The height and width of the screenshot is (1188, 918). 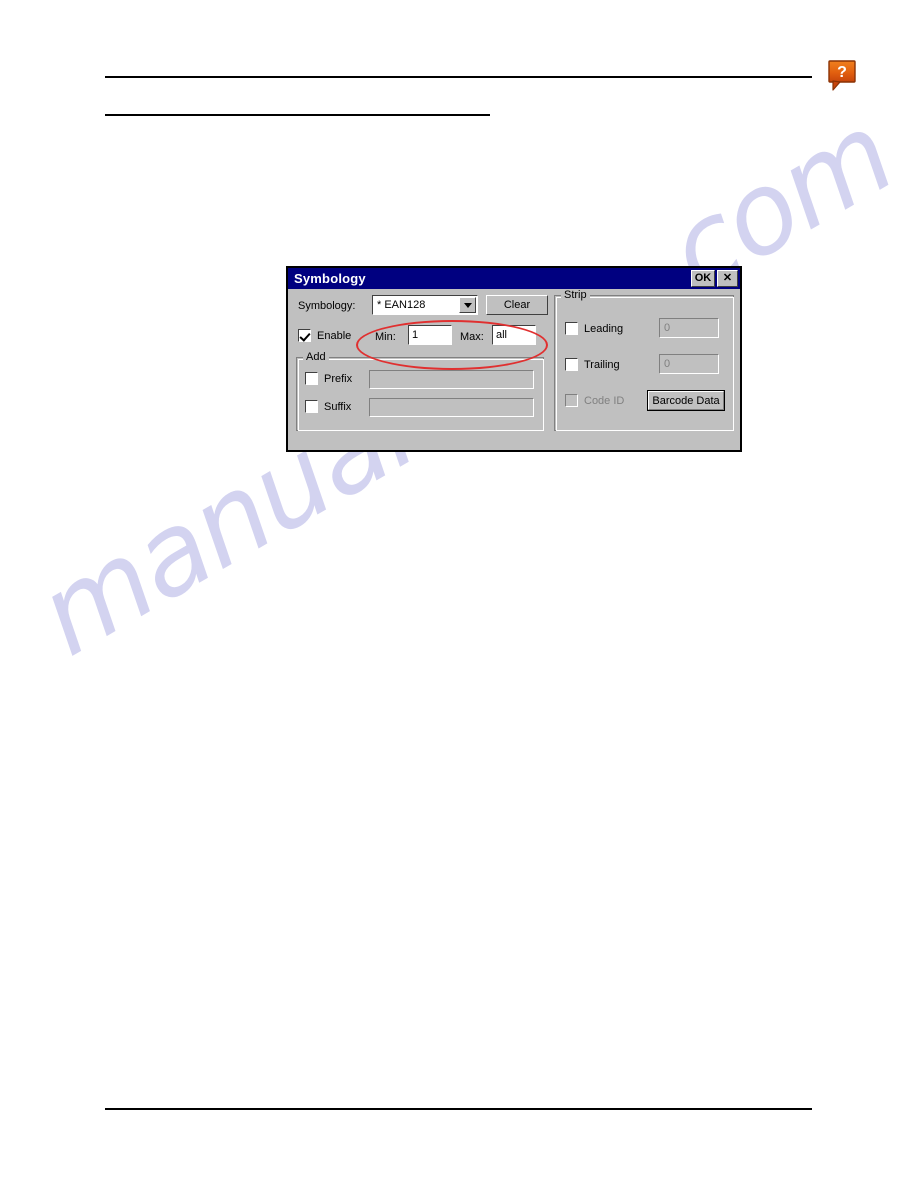 I want to click on header-rule-secondary, so click(x=297, y=115).